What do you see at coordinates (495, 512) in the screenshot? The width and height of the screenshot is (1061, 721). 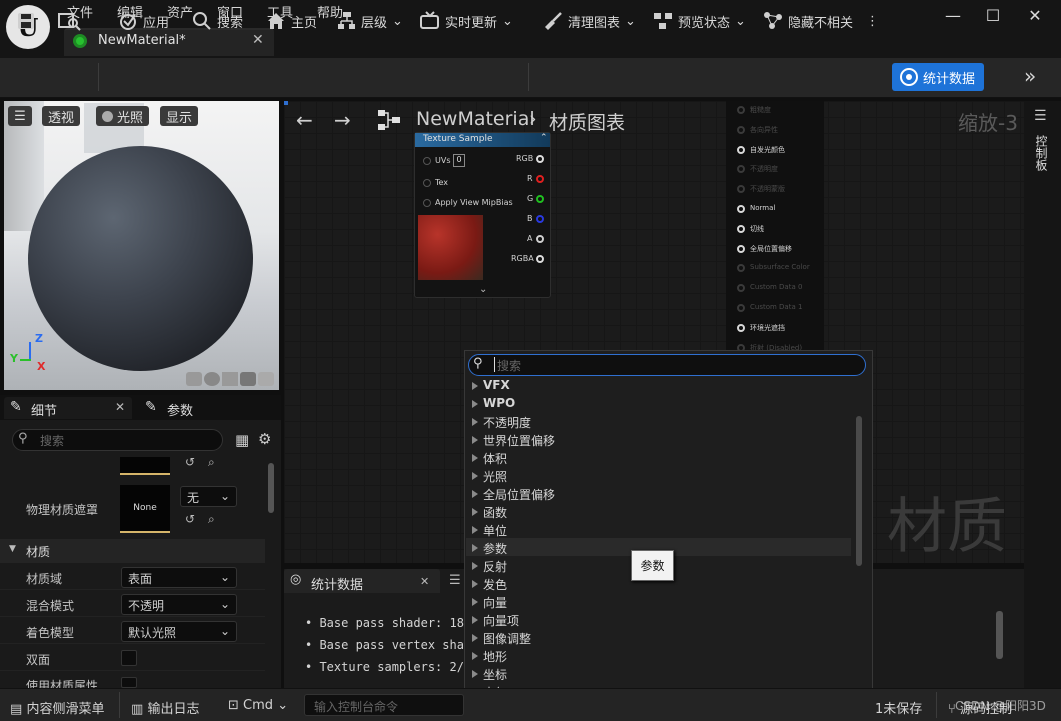 I see `palette-category-item: 函数` at bounding box center [495, 512].